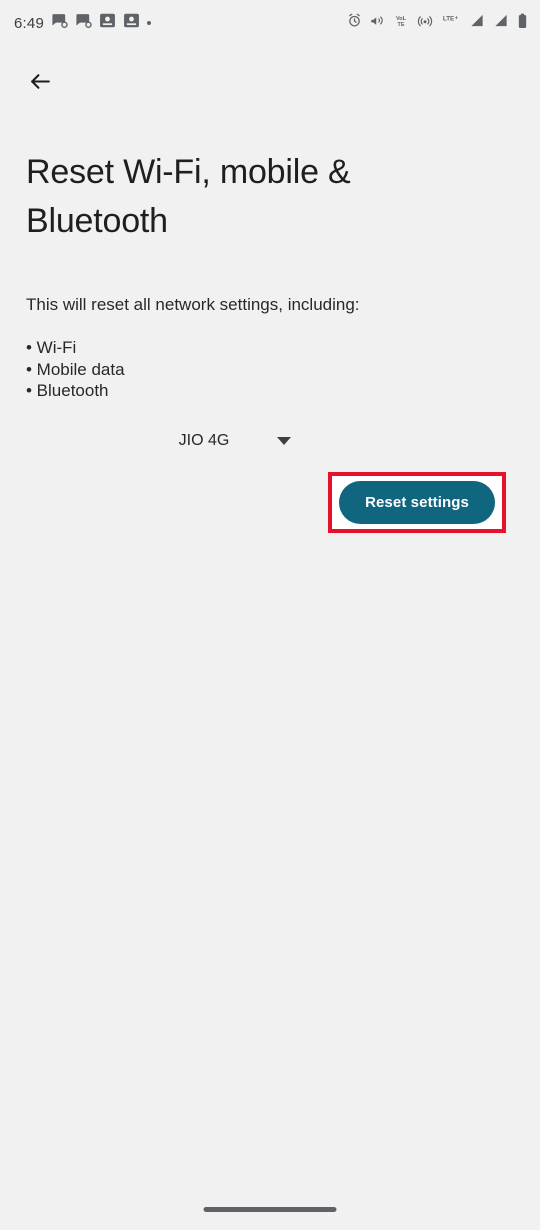 The width and height of the screenshot is (540, 1230). I want to click on sim-selector: JIO 4G, so click(270, 441).